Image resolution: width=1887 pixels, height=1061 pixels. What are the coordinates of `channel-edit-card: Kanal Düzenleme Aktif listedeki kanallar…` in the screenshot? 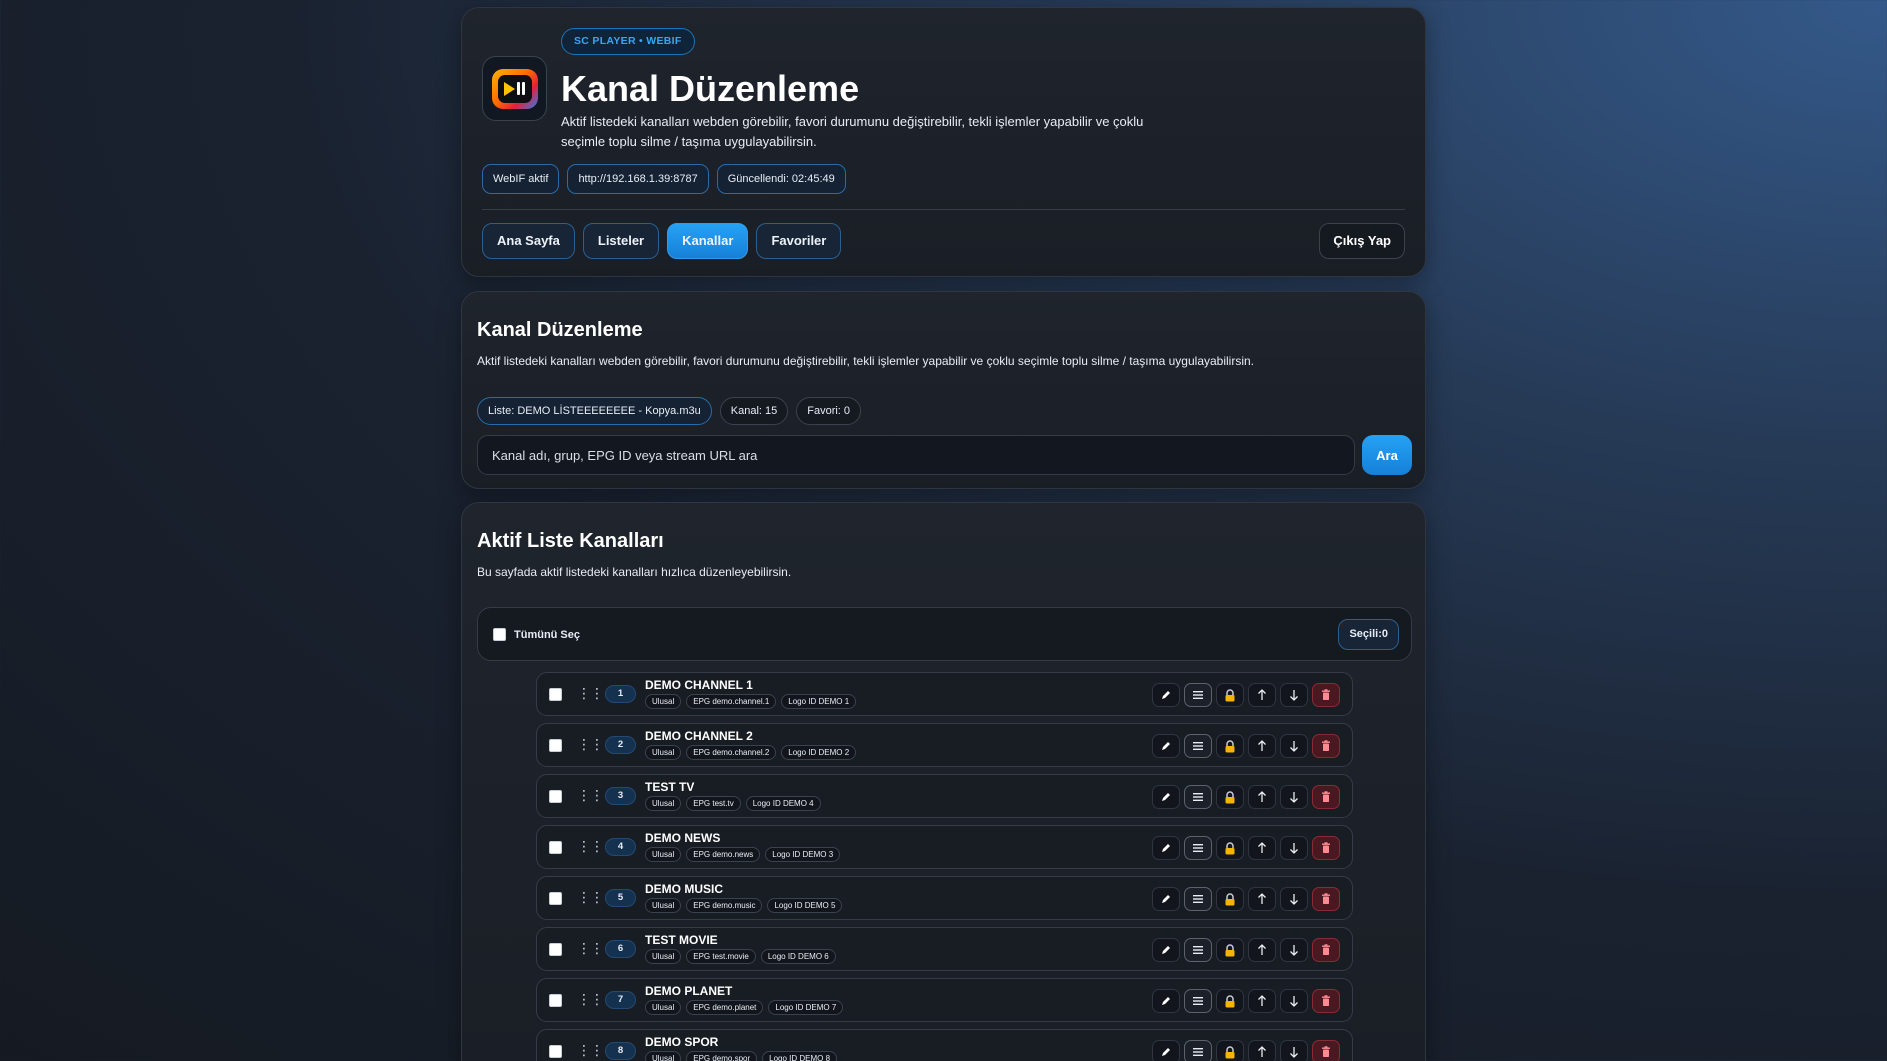 It's located at (943, 390).